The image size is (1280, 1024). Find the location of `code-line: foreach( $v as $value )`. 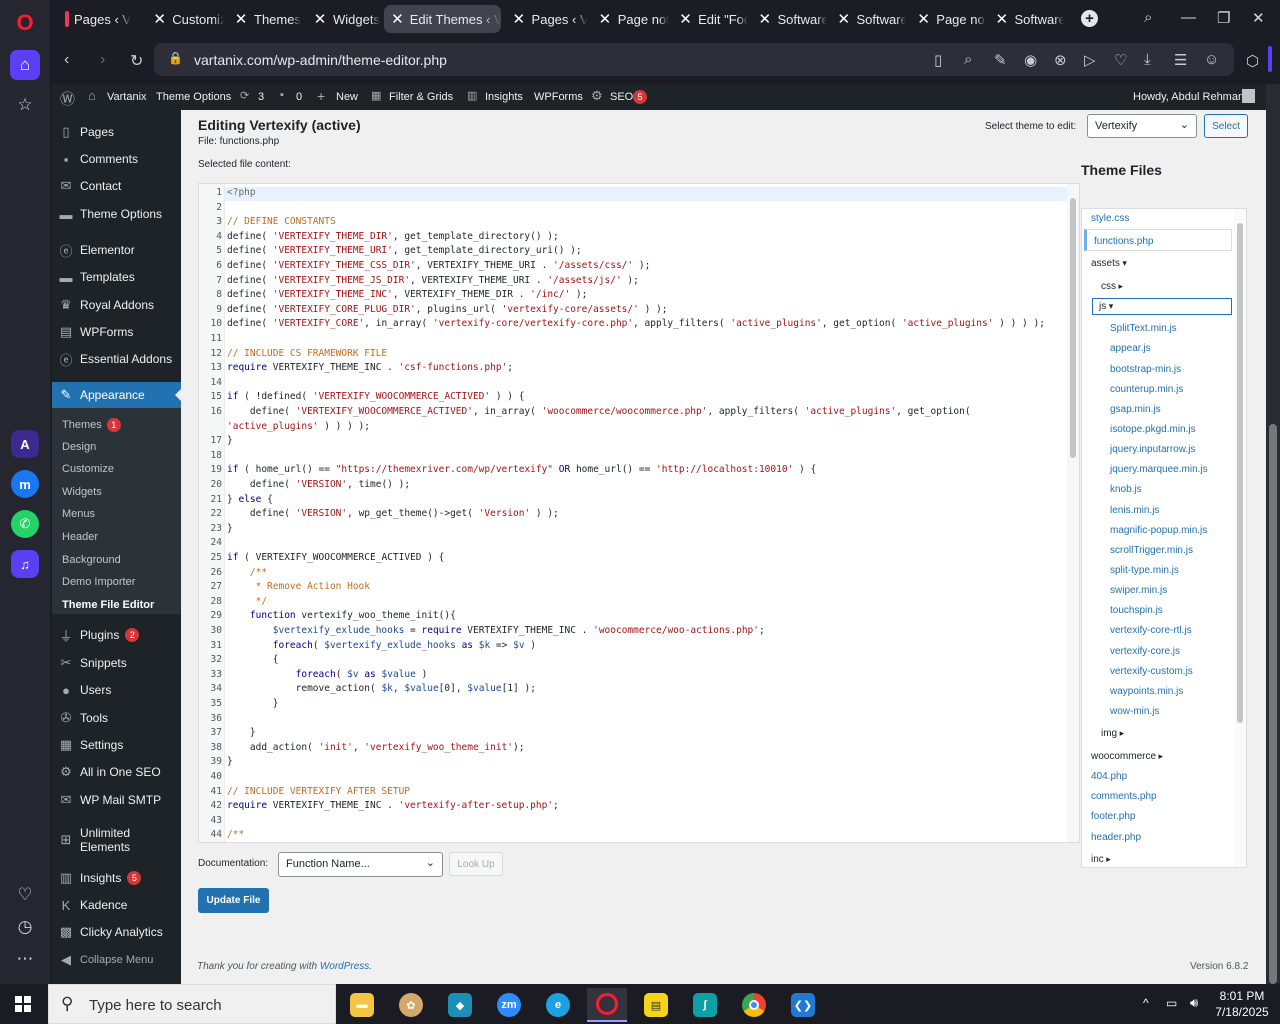

code-line: foreach( $v as $value ) is located at coordinates (327, 674).